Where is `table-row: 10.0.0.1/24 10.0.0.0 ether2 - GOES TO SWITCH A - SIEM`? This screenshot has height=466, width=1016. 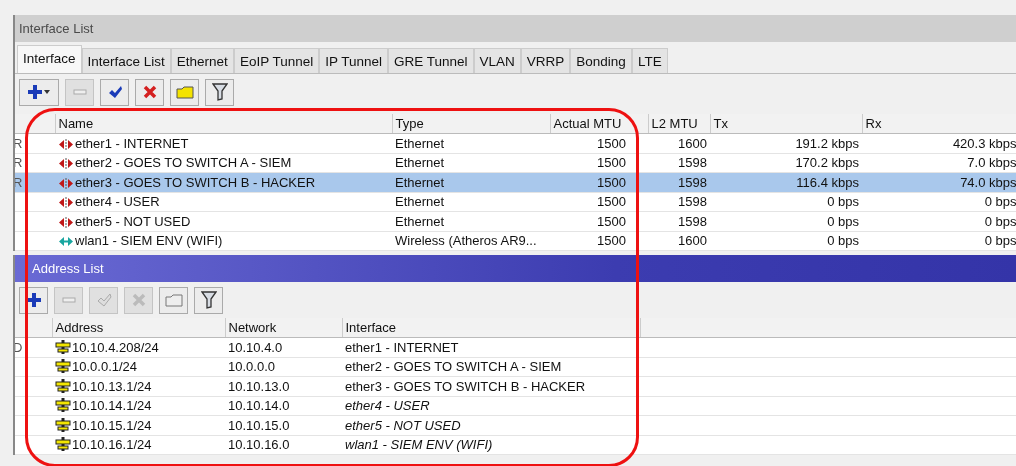 table-row: 10.0.0.1/24 10.0.0.0 ether2 - GOES TO SWITCH A - SIEM is located at coordinates (515, 367).